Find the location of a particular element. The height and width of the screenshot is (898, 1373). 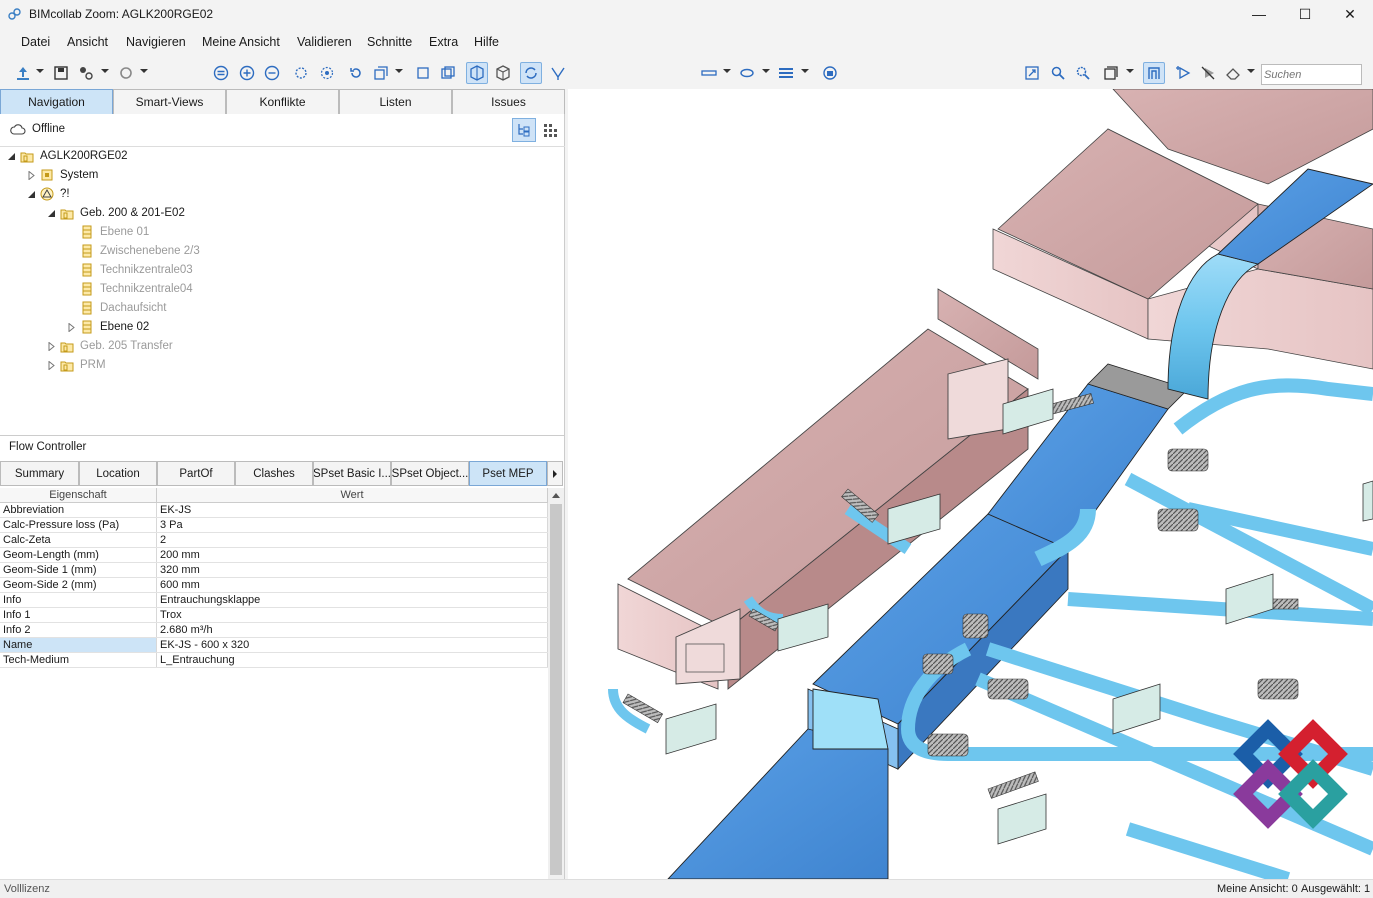

line-weight-button is located at coordinates (786, 73).